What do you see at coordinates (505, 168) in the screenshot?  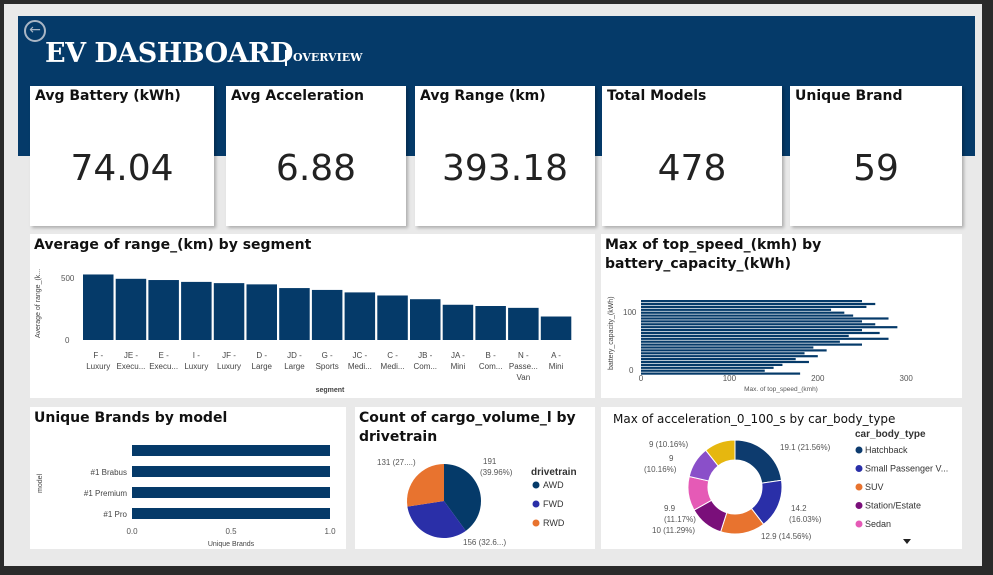 I see `kpi-value: 393.18` at bounding box center [505, 168].